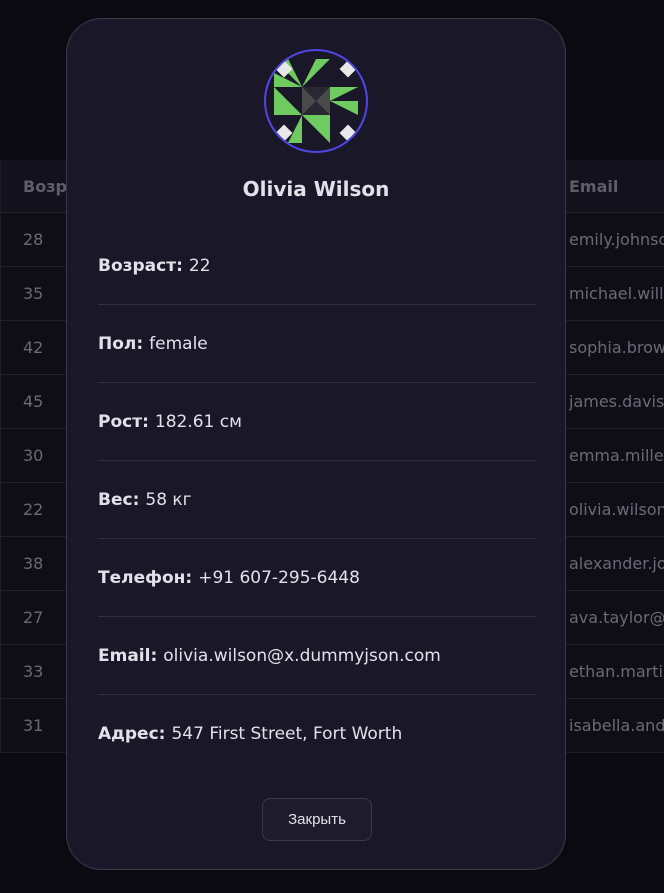 This screenshot has height=893, width=664. Describe the element at coordinates (317, 266) in the screenshot. I see `detail-field: Возраст: 22` at that location.